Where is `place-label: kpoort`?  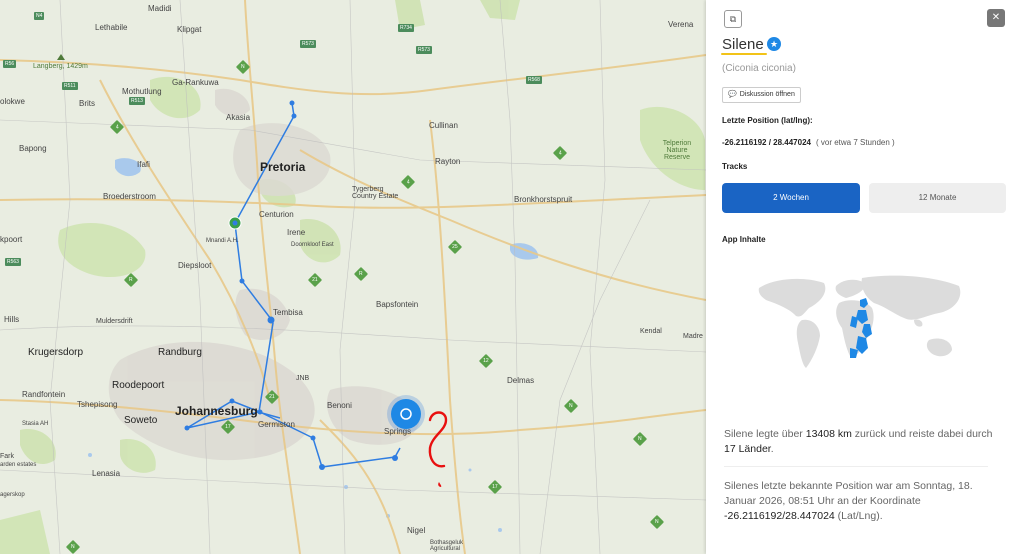 place-label: kpoort is located at coordinates (11, 239).